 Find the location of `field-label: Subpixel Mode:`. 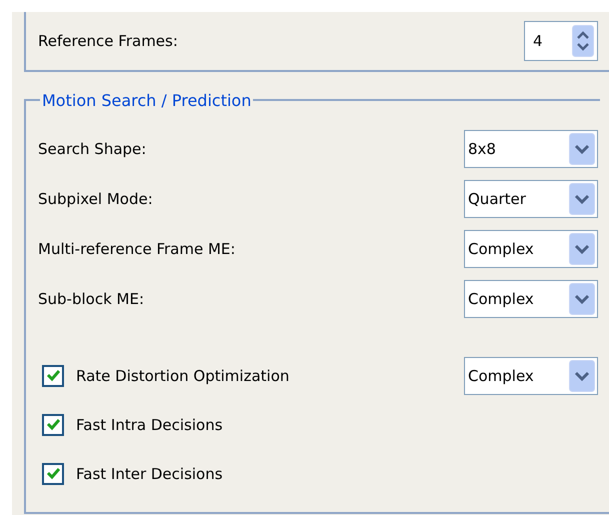

field-label: Subpixel Mode: is located at coordinates (96, 199).